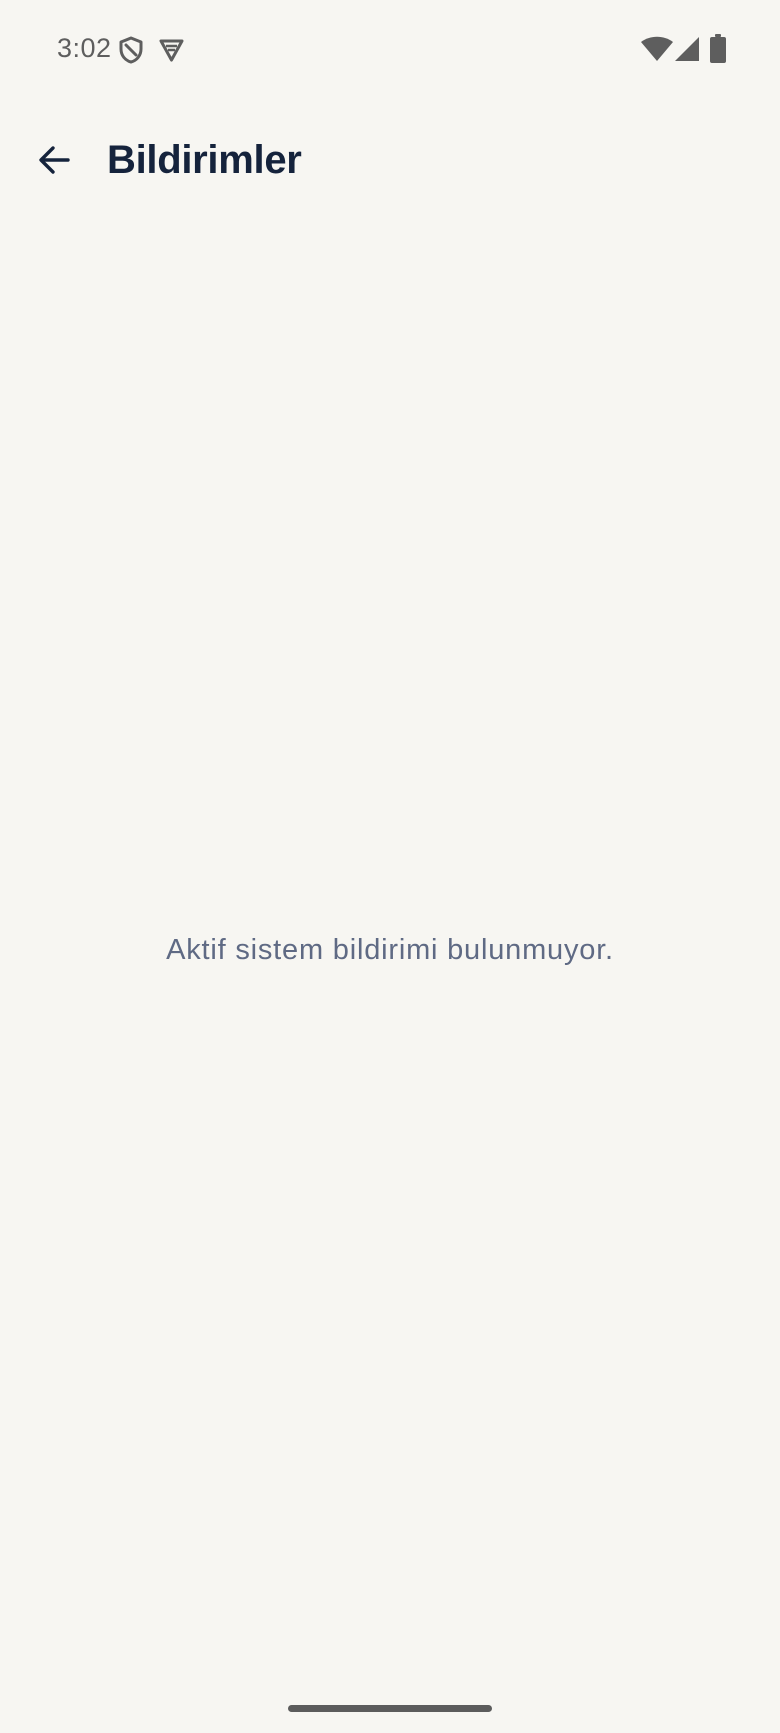 The image size is (780, 1733). Describe the element at coordinates (390, 1708) in the screenshot. I see `gesture-nav-handle` at that location.